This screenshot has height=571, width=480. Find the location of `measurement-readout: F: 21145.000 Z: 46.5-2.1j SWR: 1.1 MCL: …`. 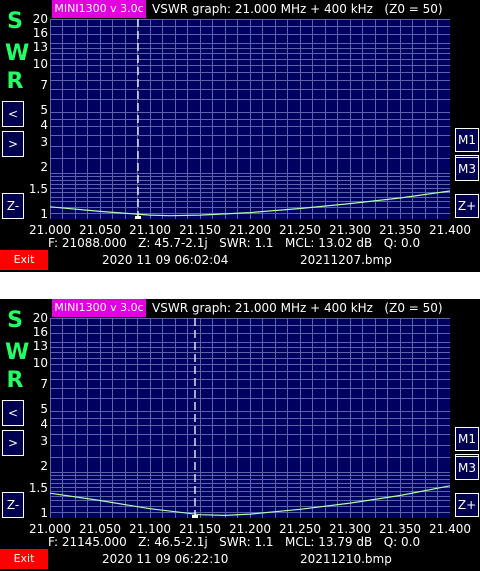

measurement-readout: F: 21145.000 Z: 46.5-2.1j SWR: 1.1 MCL: … is located at coordinates (234, 542).